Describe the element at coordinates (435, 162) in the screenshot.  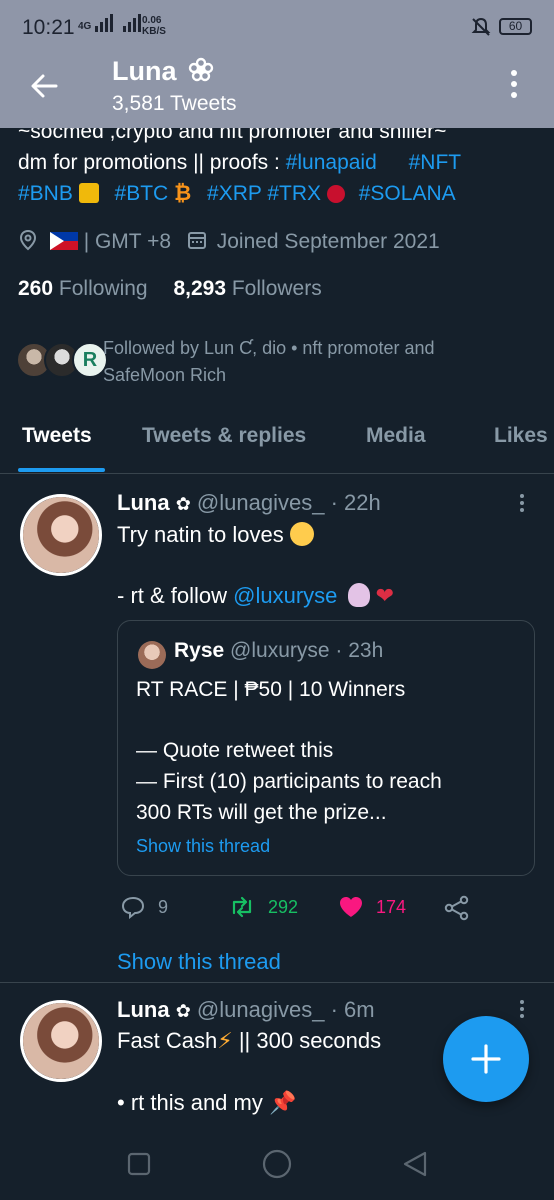
I see `hashtag-nft: #NFT` at that location.